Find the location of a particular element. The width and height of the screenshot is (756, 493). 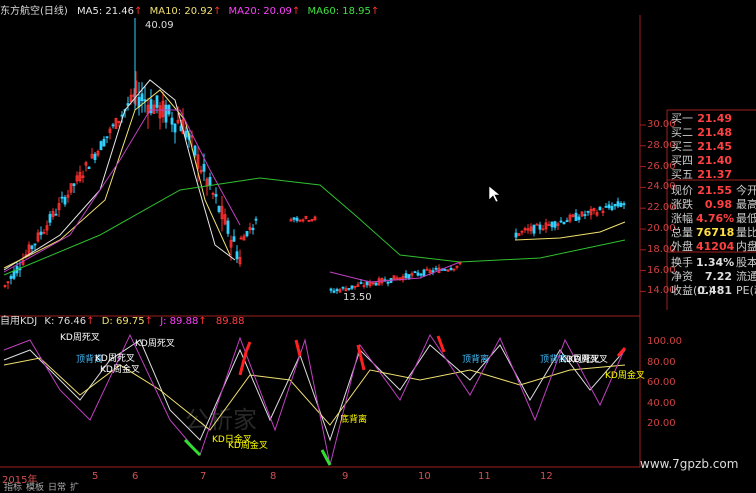

quote-tail-label: 量比 is located at coordinates (746, 232).